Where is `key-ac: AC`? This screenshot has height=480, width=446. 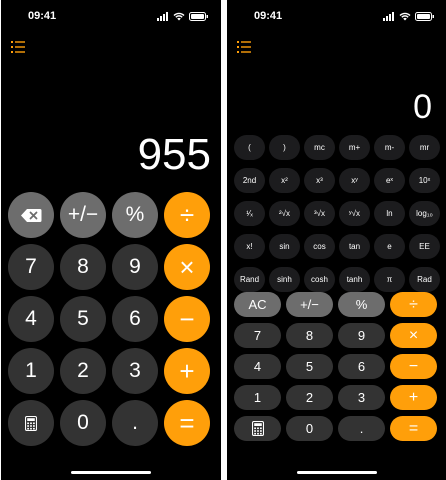 key-ac: AC is located at coordinates (257, 304).